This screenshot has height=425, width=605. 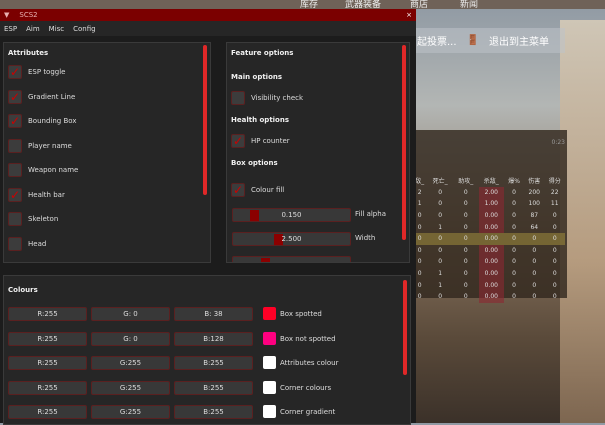 I want to click on attribute-checkbox: Head, so click(x=27, y=243).